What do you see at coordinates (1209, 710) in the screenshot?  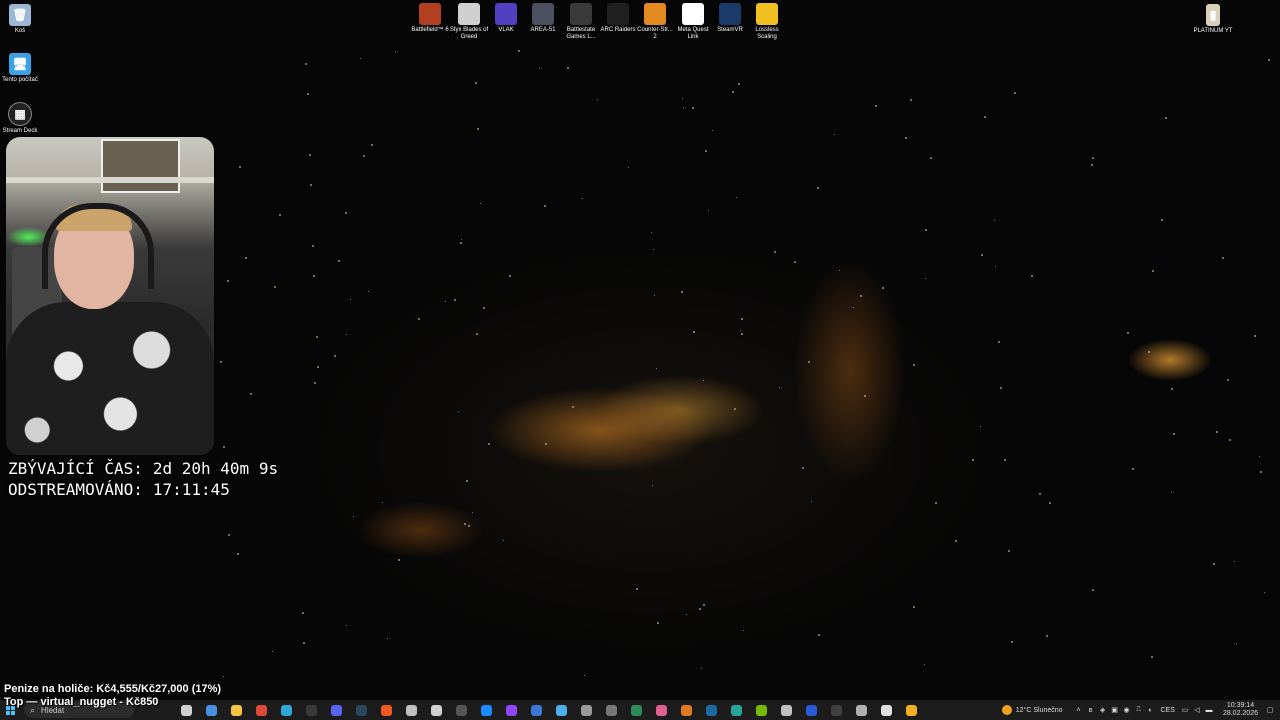 I see `battery-icon: ▬` at bounding box center [1209, 710].